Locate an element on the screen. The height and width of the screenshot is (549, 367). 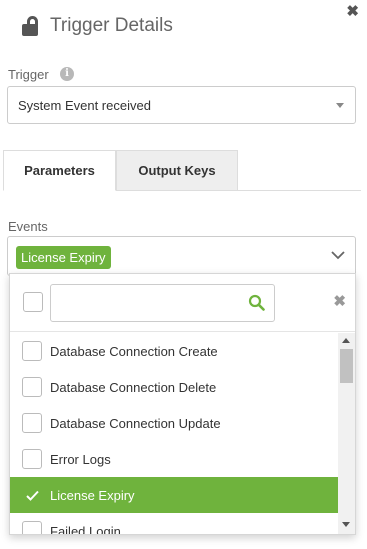
caret-down-icon is located at coordinates (340, 105).